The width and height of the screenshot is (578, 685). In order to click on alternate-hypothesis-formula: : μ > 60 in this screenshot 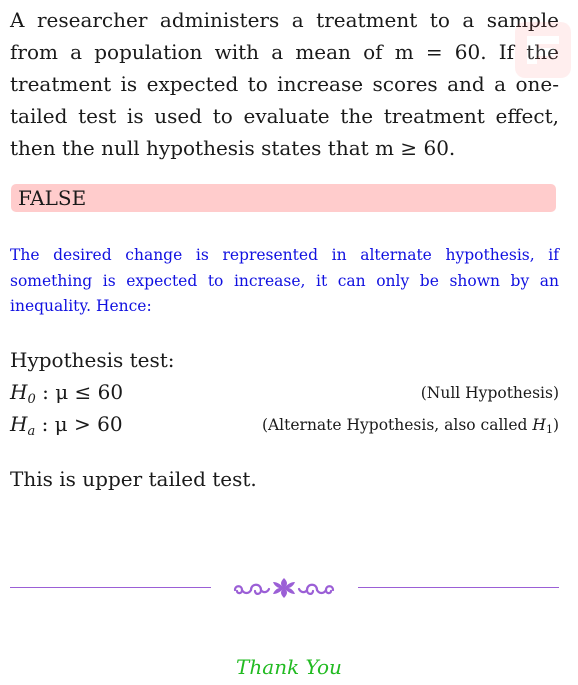, I will do `click(79, 424)`.